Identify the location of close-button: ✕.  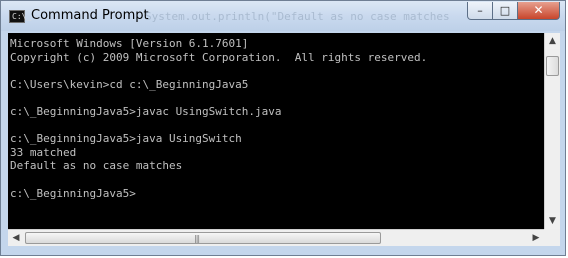
(538, 11).